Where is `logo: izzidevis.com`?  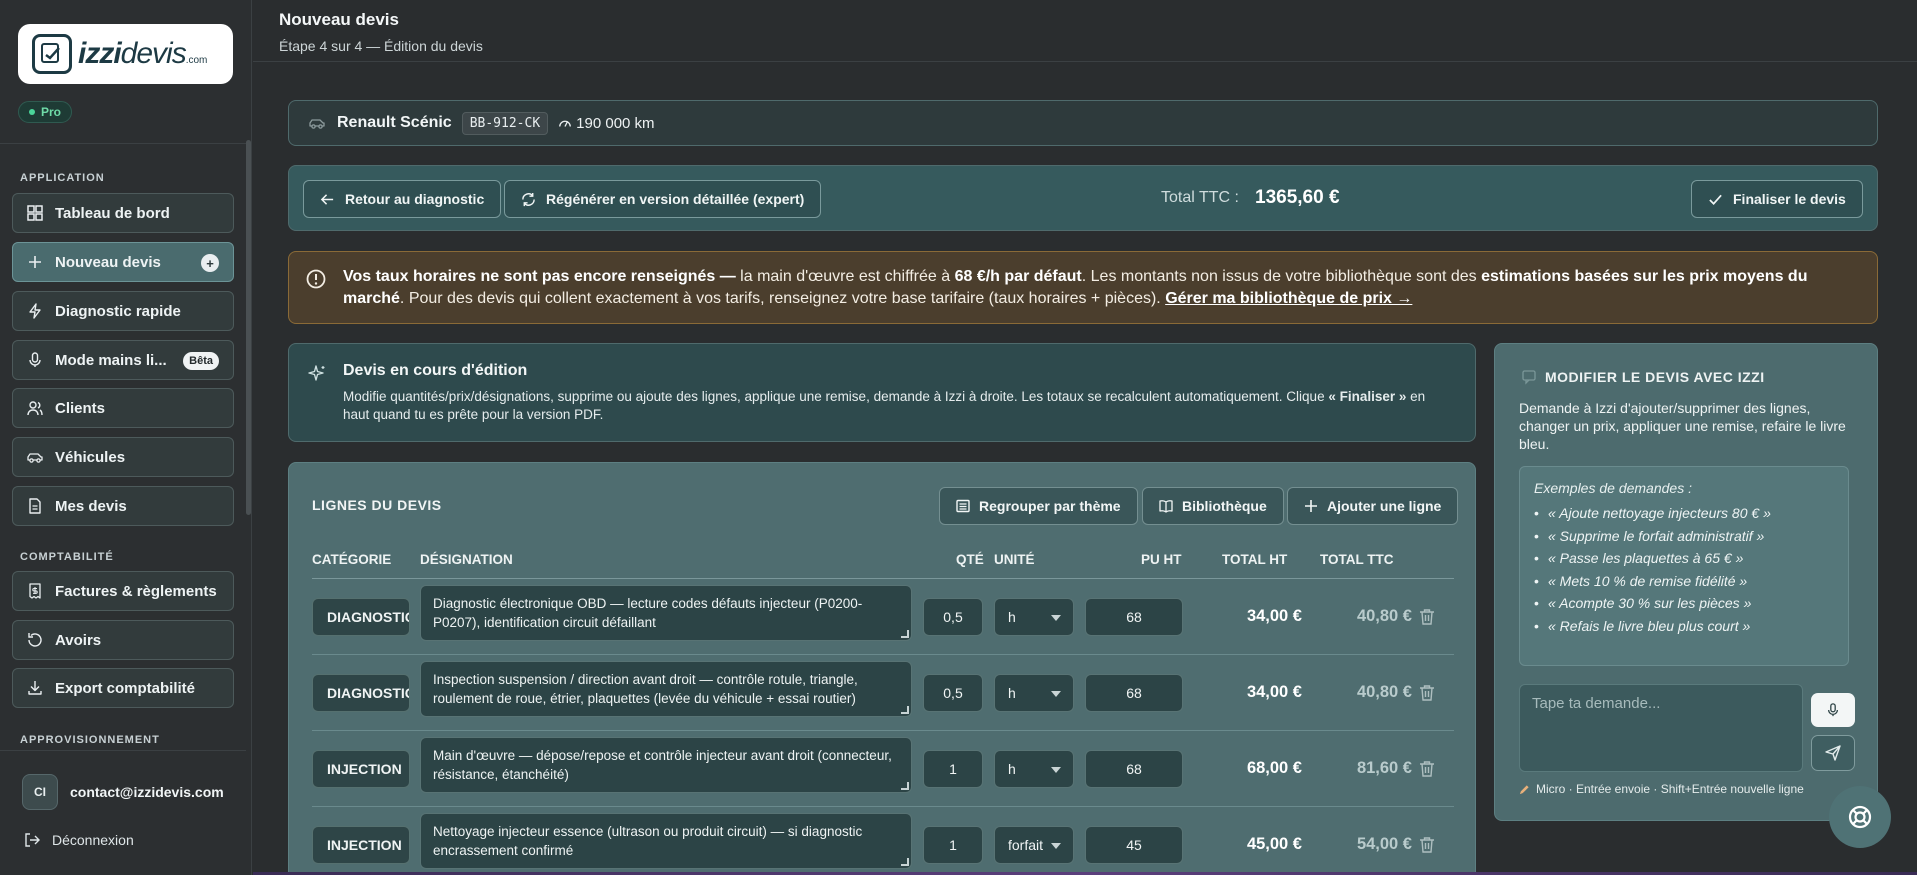 logo: izzidevis.com is located at coordinates (125, 54).